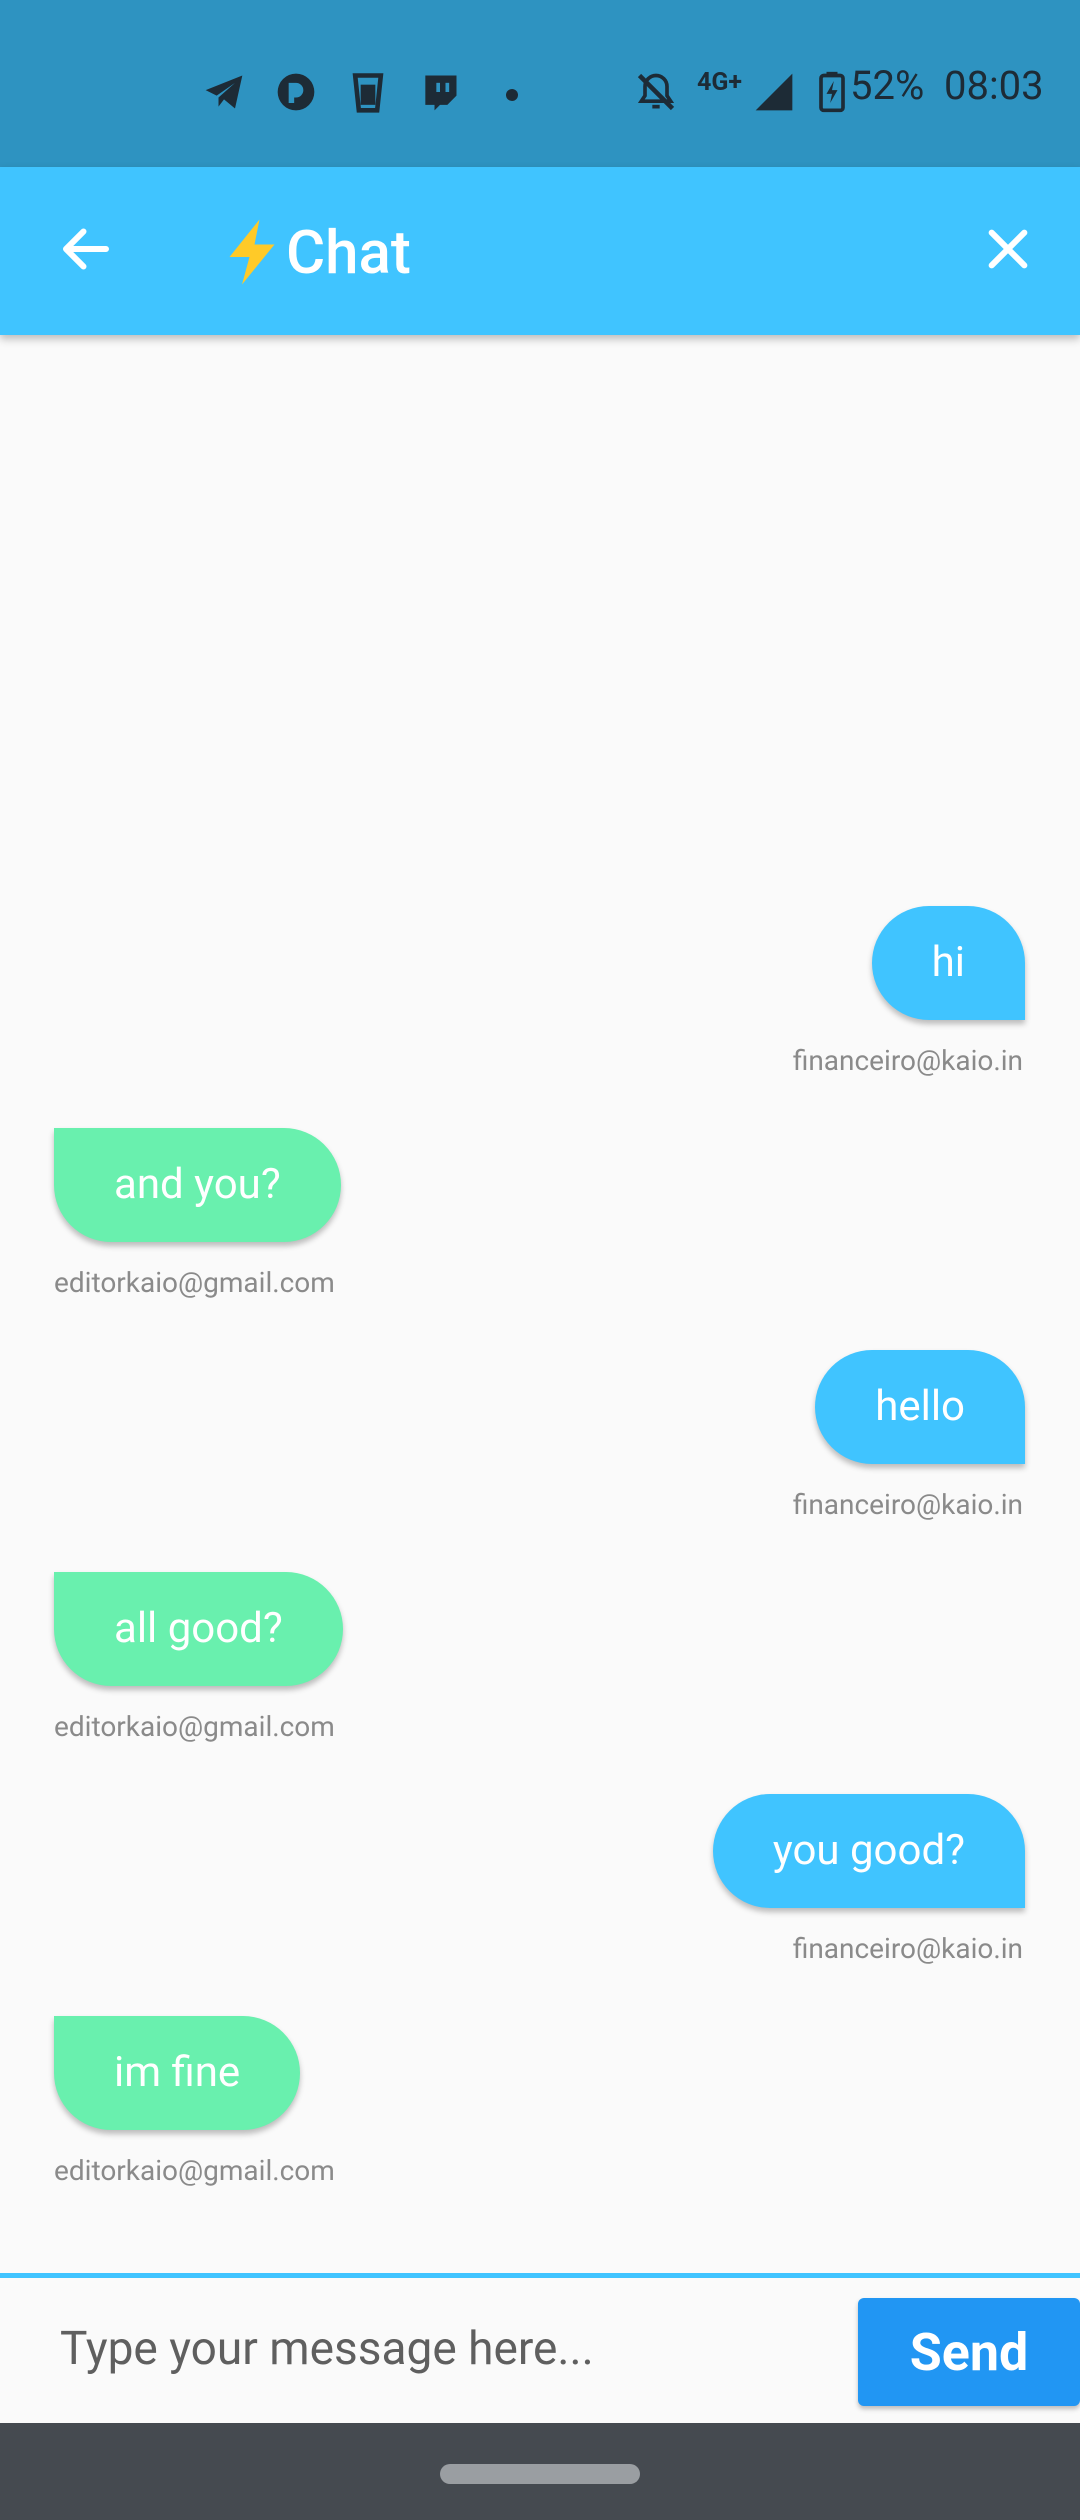 The width and height of the screenshot is (1080, 2520). Describe the element at coordinates (296, 92) in the screenshot. I see `browser-icon` at that location.